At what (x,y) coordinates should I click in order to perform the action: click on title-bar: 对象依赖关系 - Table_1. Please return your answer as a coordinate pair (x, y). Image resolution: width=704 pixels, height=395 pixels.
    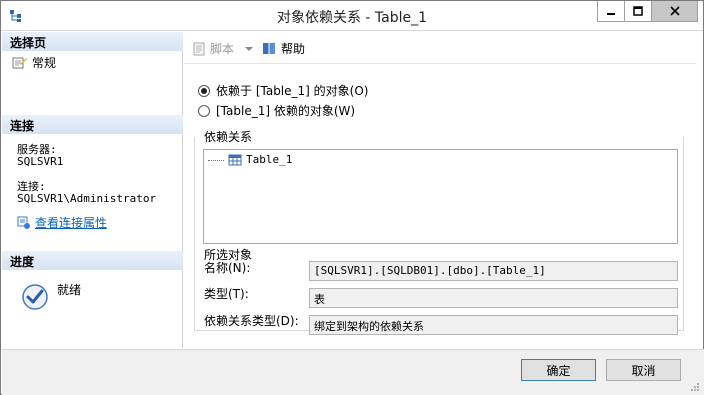
    Looking at the image, I should click on (352, 16).